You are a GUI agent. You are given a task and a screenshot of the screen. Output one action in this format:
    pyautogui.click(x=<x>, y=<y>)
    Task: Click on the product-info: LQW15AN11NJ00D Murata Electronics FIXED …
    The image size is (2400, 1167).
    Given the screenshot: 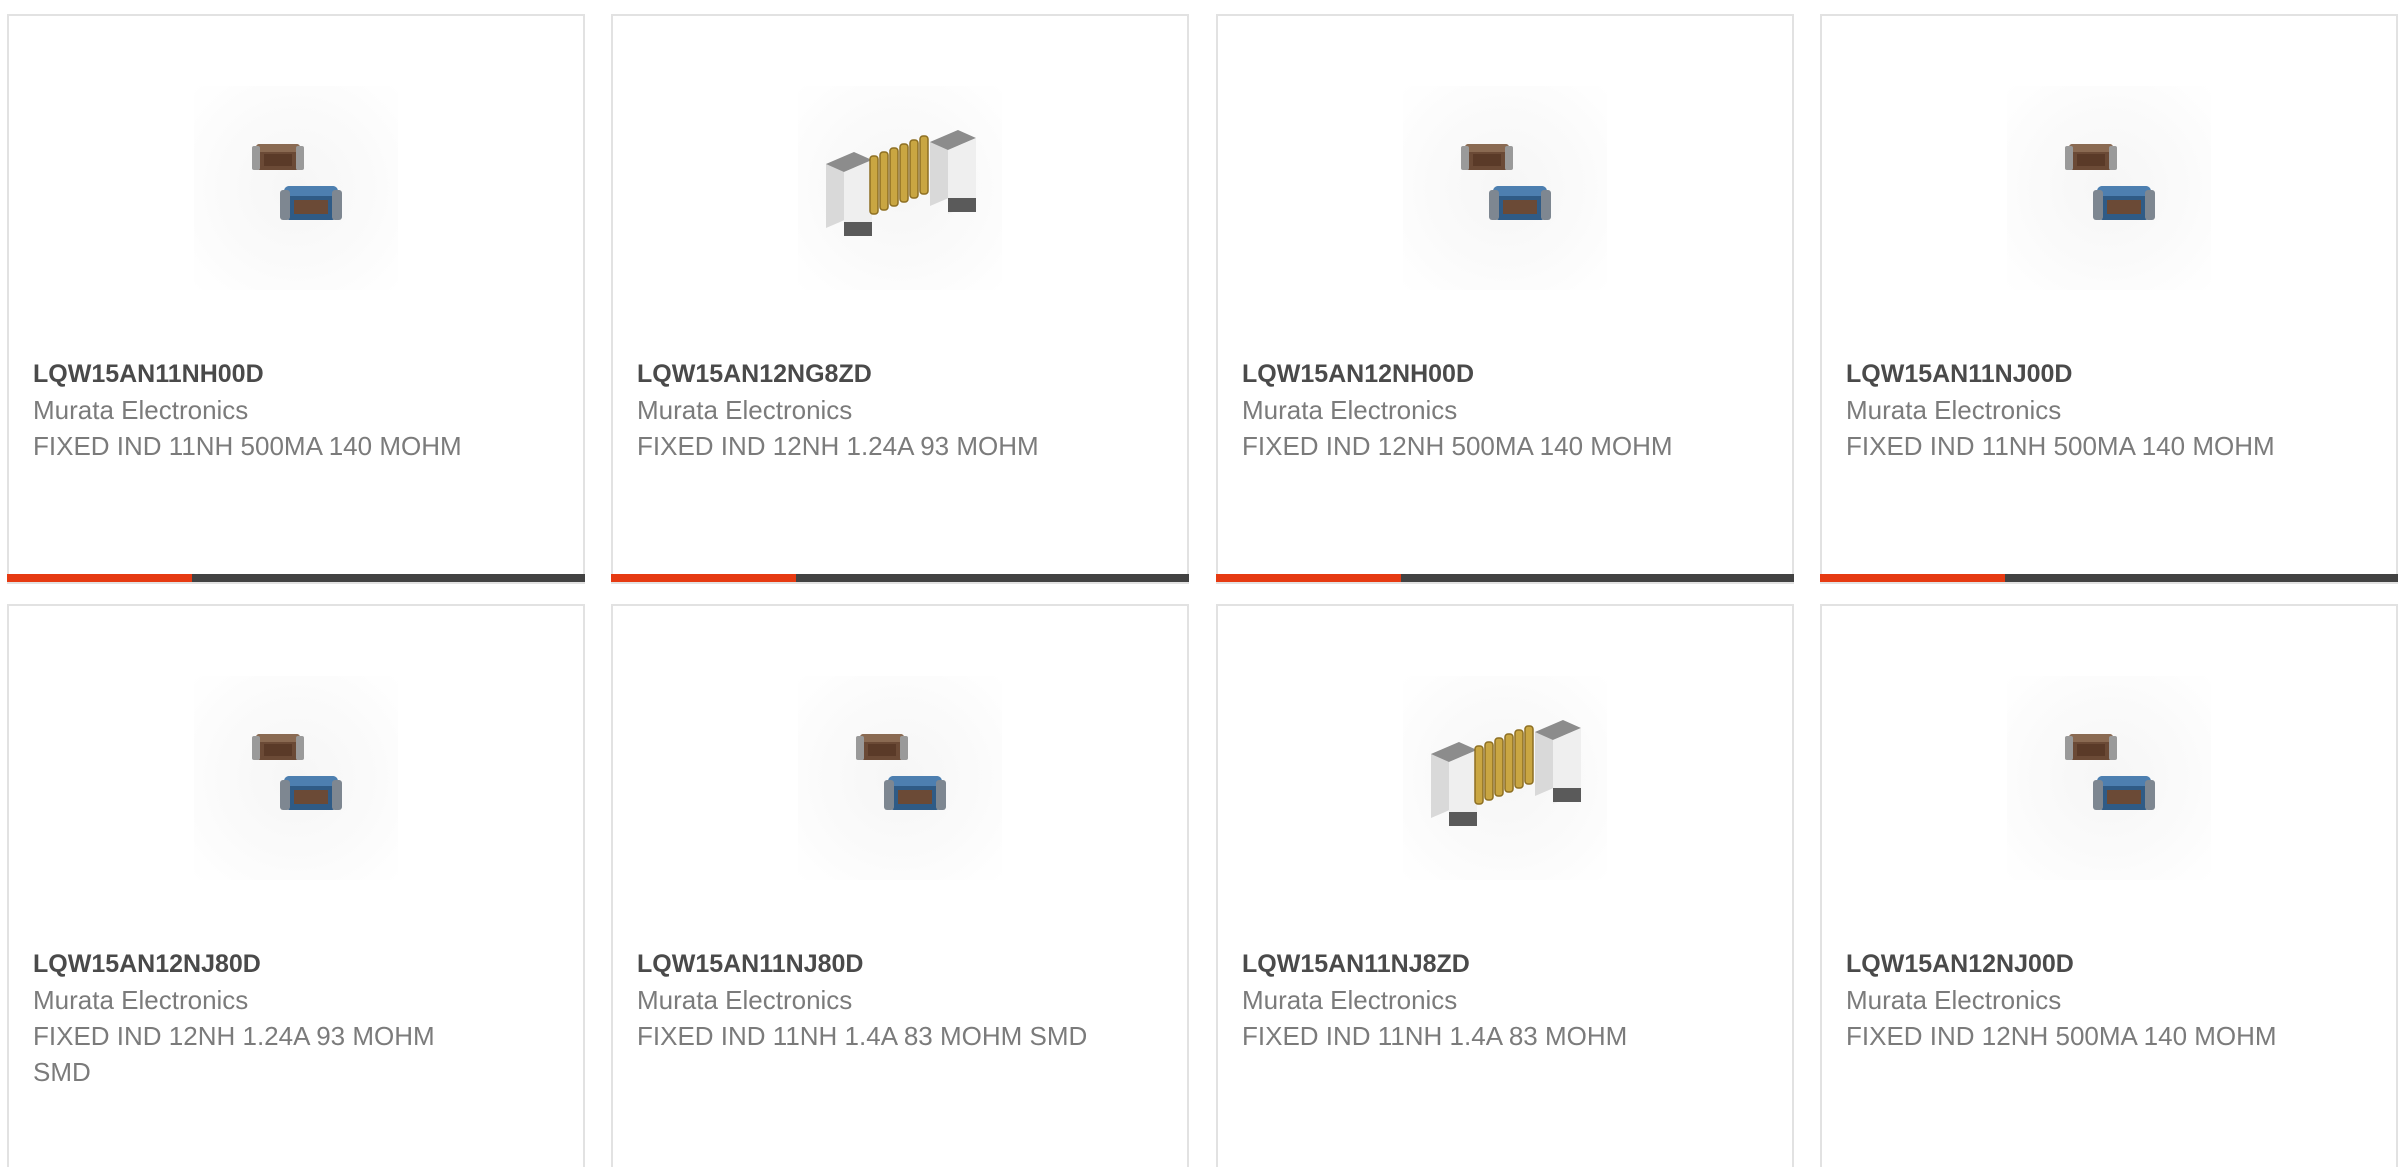 What is the action you would take?
    pyautogui.click(x=2111, y=410)
    